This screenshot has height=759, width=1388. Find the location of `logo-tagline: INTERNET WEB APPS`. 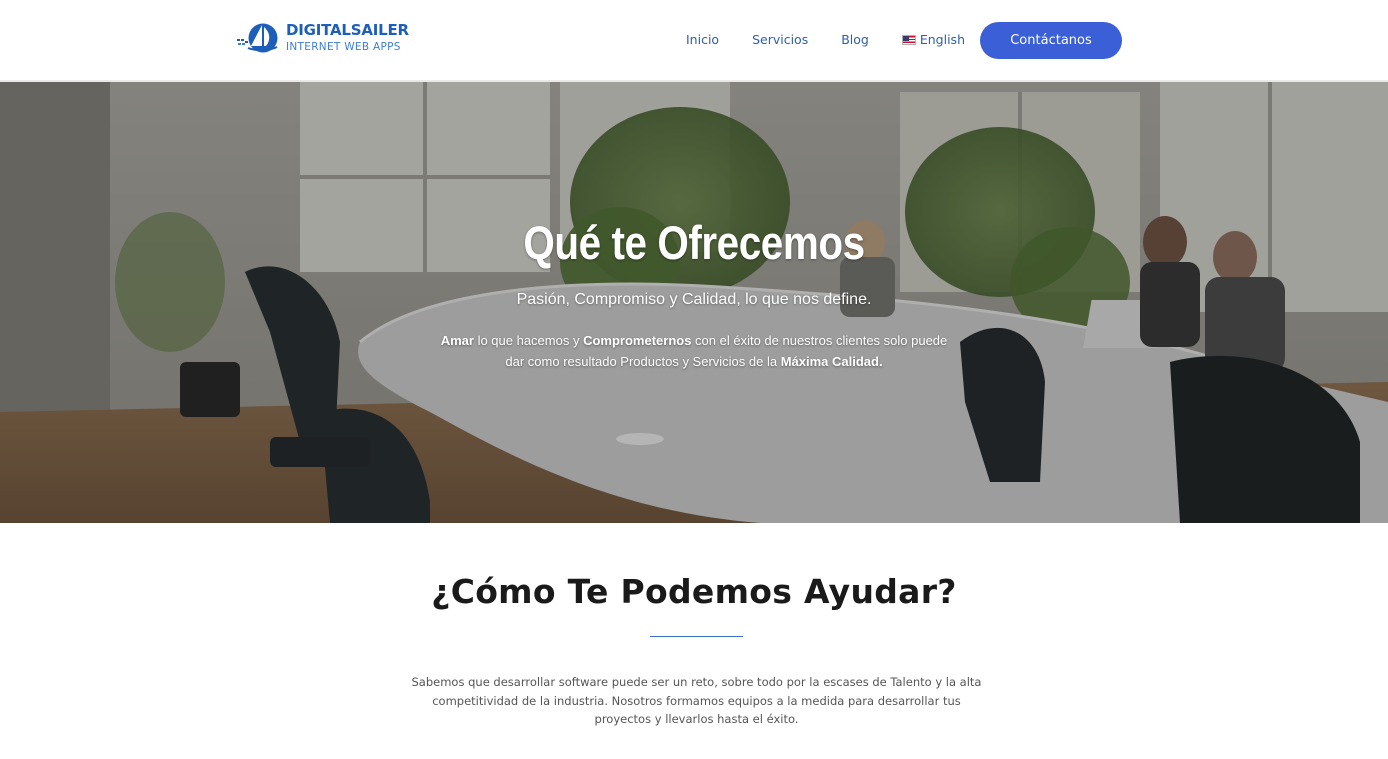

logo-tagline: INTERNET WEB APPS is located at coordinates (343, 47).